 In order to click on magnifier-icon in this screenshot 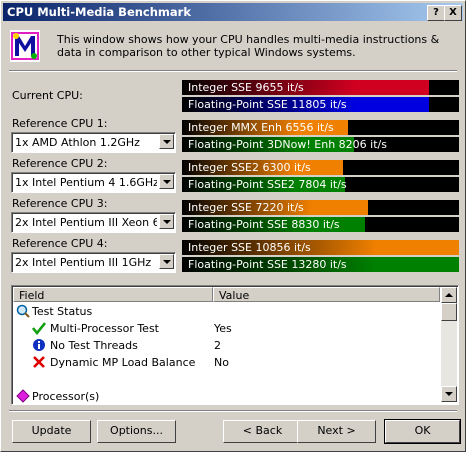, I will do `click(23, 311)`.